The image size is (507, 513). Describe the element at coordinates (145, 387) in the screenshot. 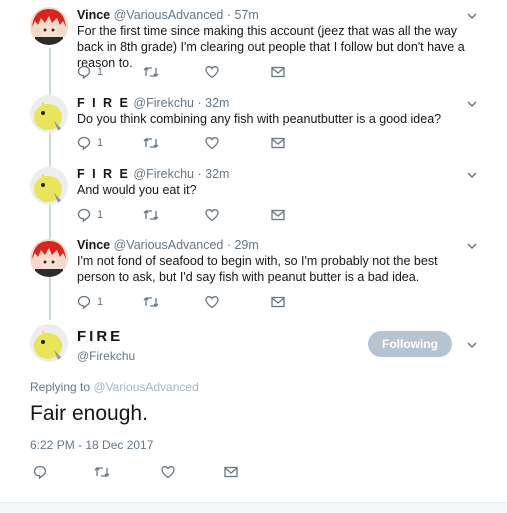

I see `replying-to-link: @VariousAdvanced` at that location.